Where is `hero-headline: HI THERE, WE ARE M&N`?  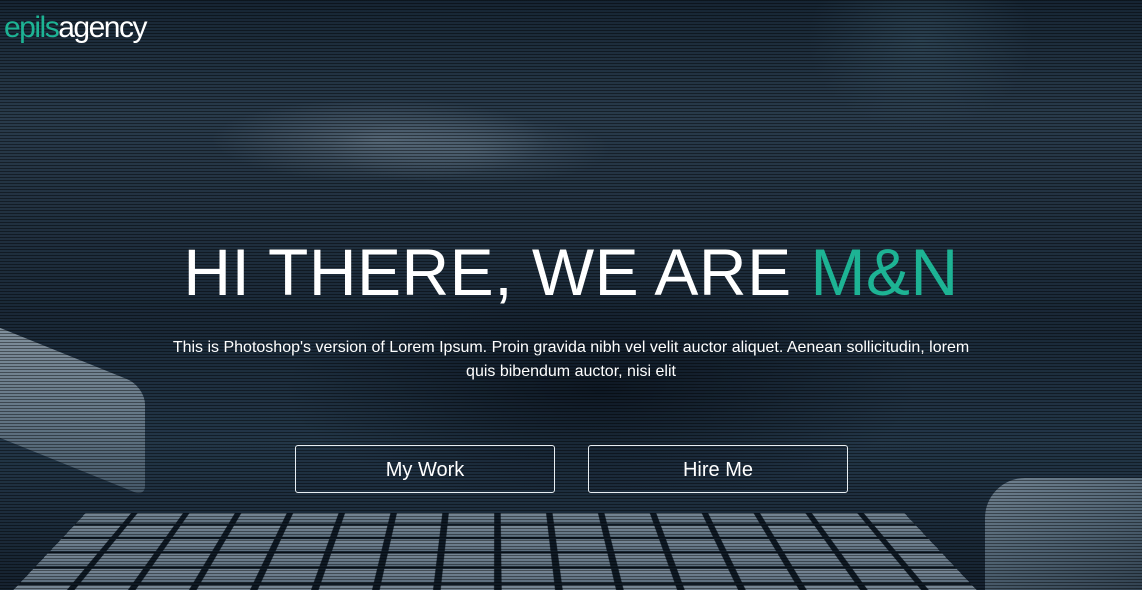
hero-headline: HI THERE, WE ARE M&N is located at coordinates (571, 272).